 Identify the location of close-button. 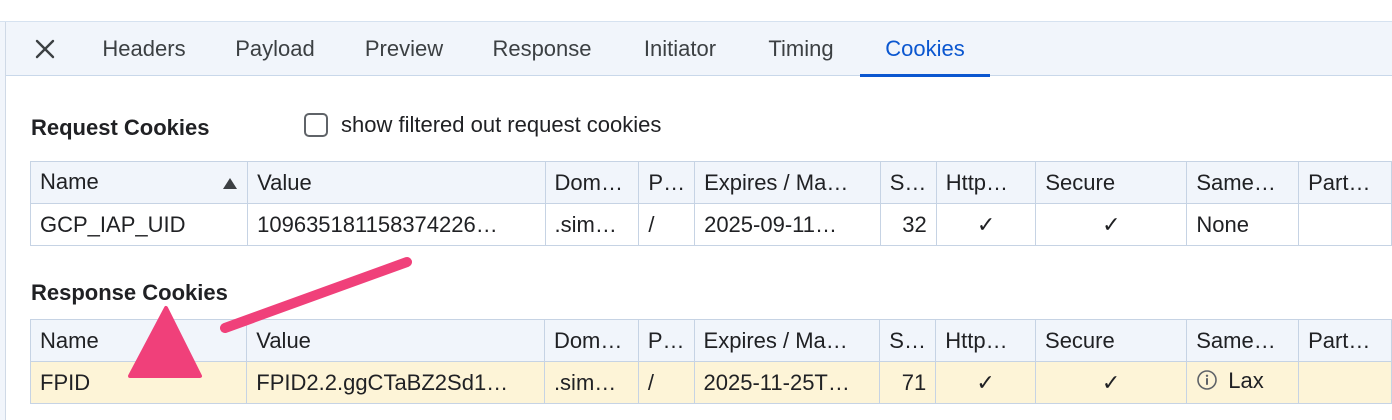
(45, 49).